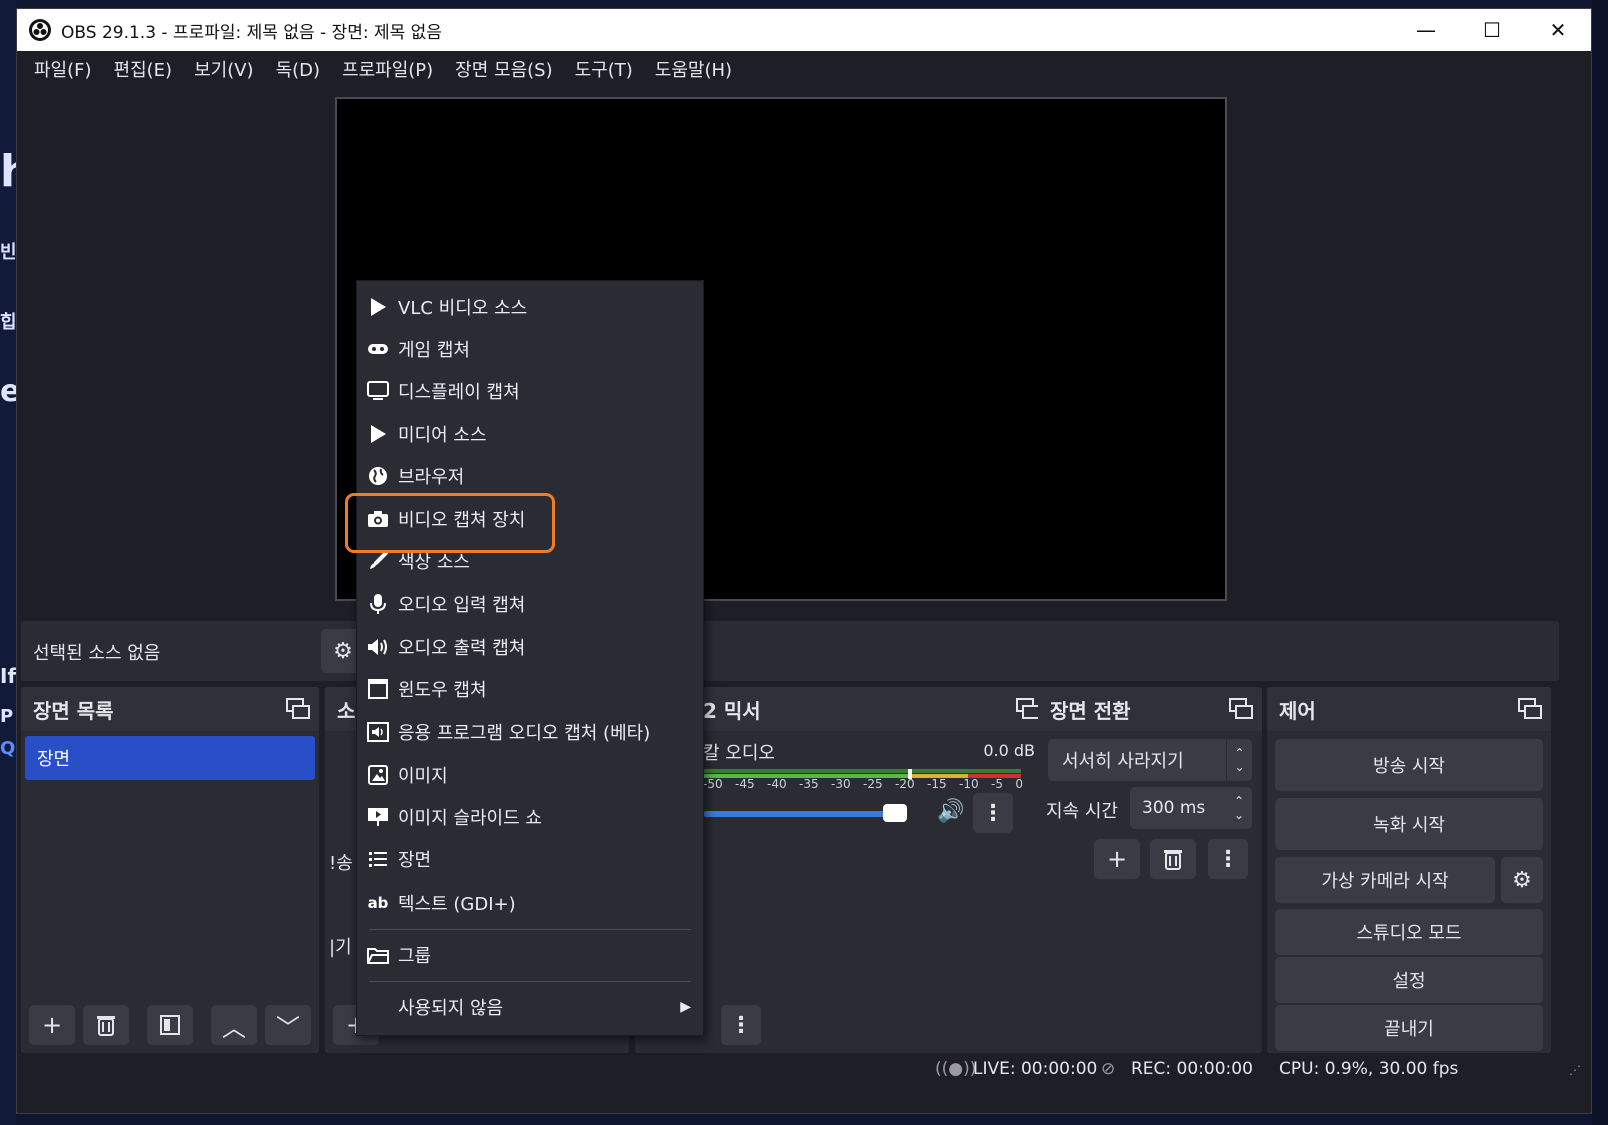 The image size is (1608, 1125). I want to click on speaker-icon: 🔊, so click(950, 811).